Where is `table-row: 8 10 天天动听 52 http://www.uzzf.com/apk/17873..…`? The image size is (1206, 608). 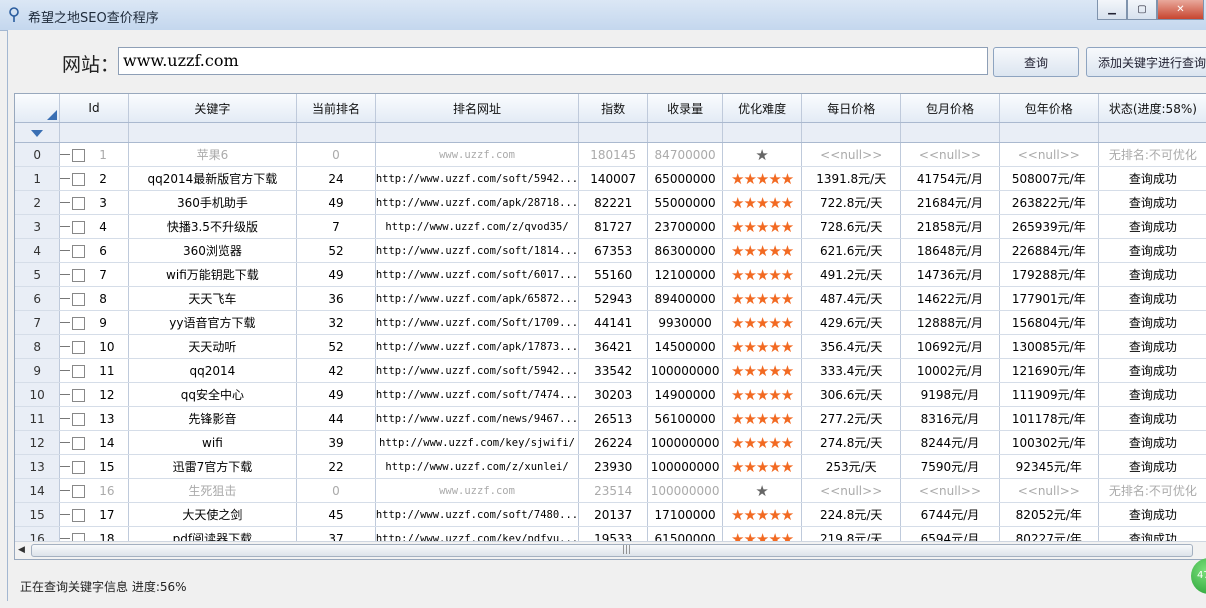 table-row: 8 10 天天动听 52 http://www.uzzf.com/apk/17873..… is located at coordinates (610, 346).